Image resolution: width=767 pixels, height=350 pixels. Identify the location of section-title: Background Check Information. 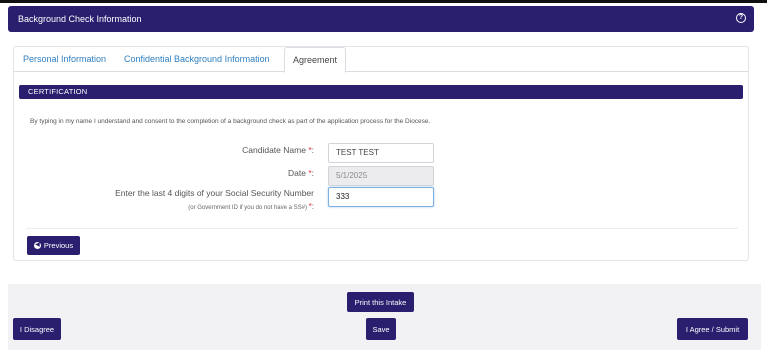
(80, 19).